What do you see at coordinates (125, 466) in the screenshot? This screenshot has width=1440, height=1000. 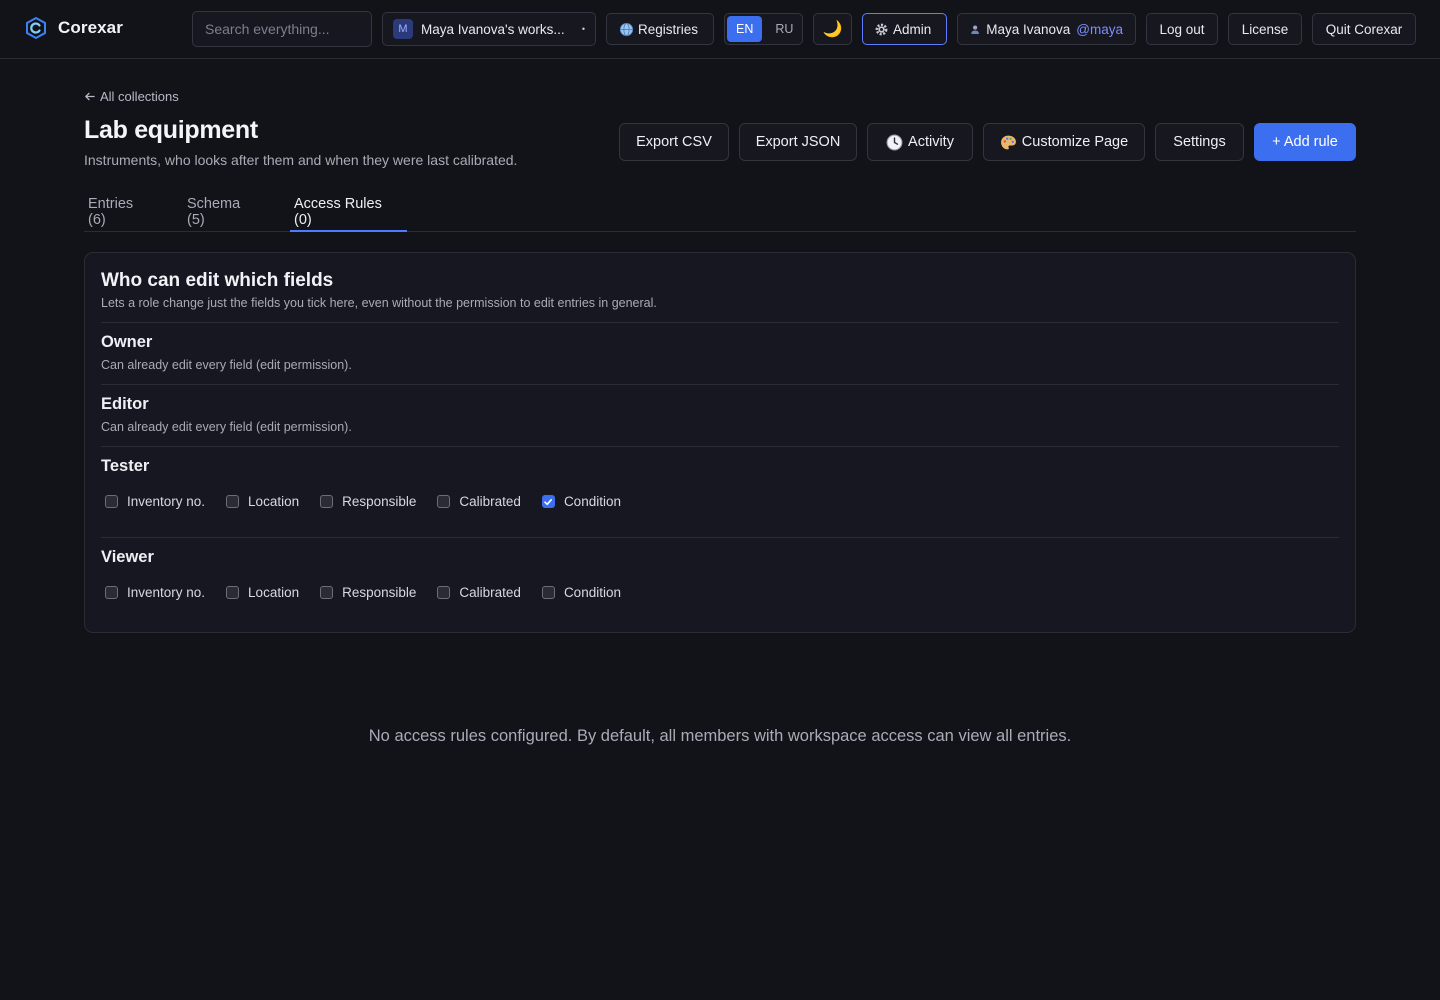 I see `role-name-tester: Tester` at bounding box center [125, 466].